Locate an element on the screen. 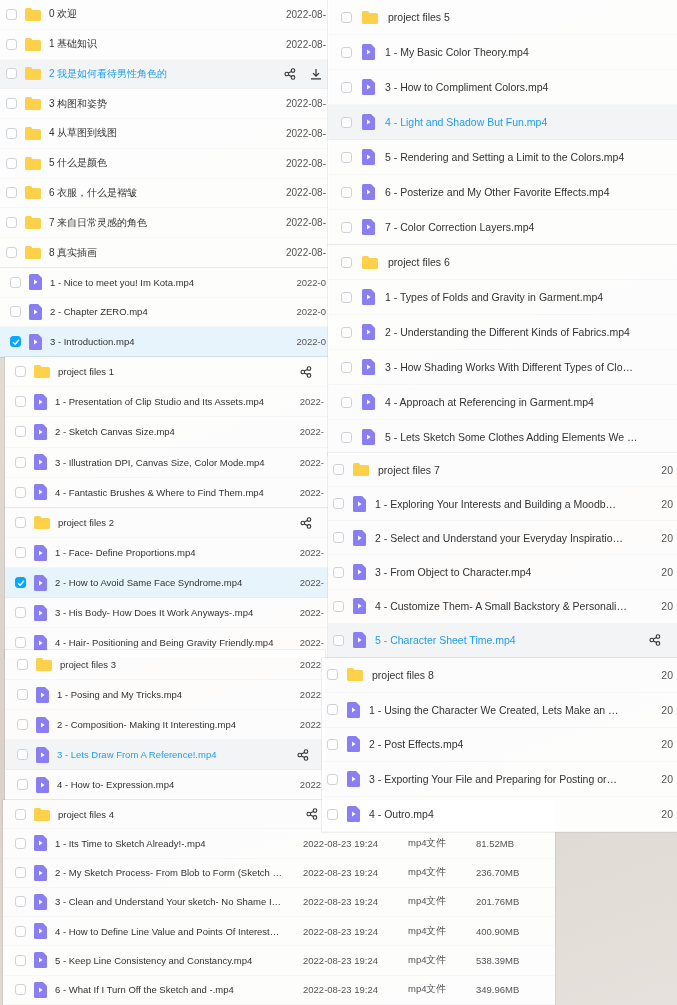 This screenshot has height=1005, width=677. file-name: 2 - Chapter ZERO.mp4 is located at coordinates (169, 312).